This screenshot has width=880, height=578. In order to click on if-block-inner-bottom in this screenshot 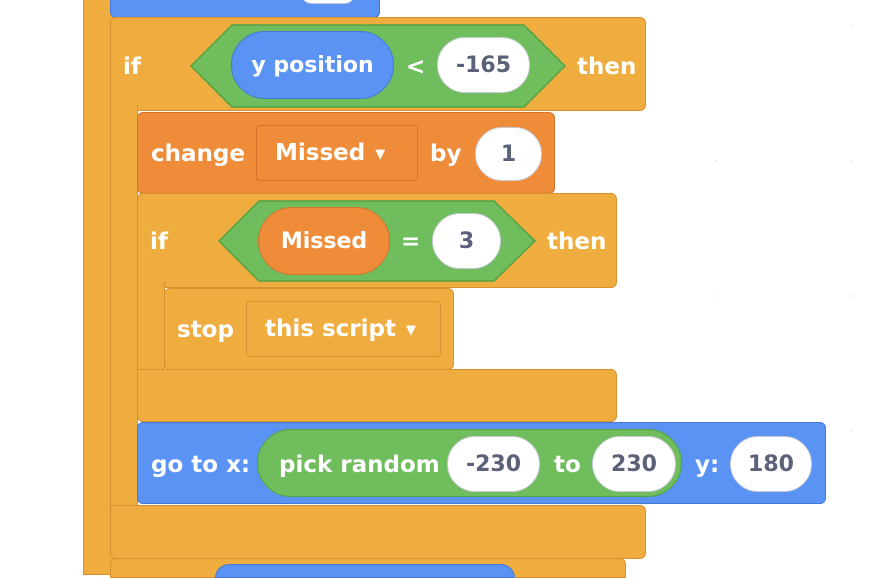, I will do `click(377, 395)`.